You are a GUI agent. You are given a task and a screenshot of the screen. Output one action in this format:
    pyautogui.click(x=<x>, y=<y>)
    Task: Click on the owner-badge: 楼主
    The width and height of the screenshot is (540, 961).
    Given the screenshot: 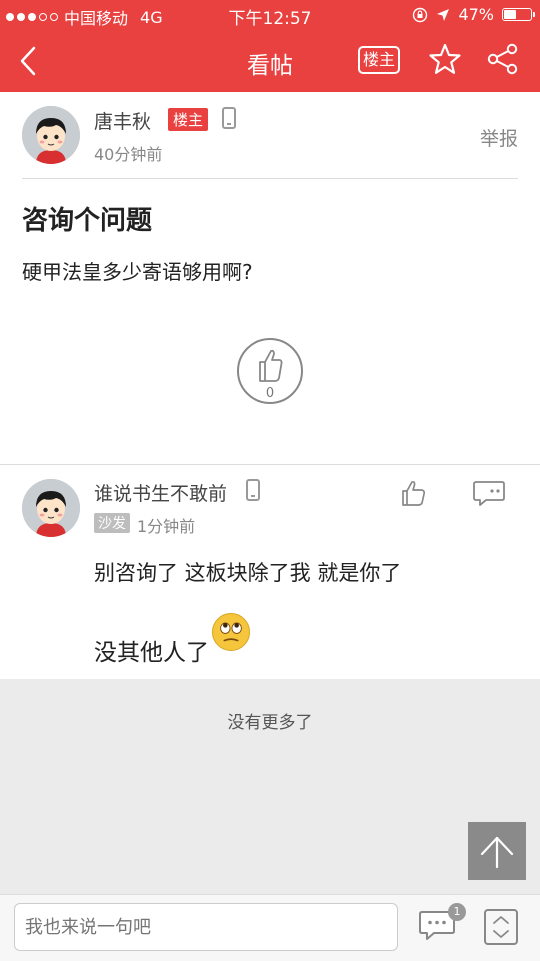 What is the action you would take?
    pyautogui.click(x=188, y=119)
    